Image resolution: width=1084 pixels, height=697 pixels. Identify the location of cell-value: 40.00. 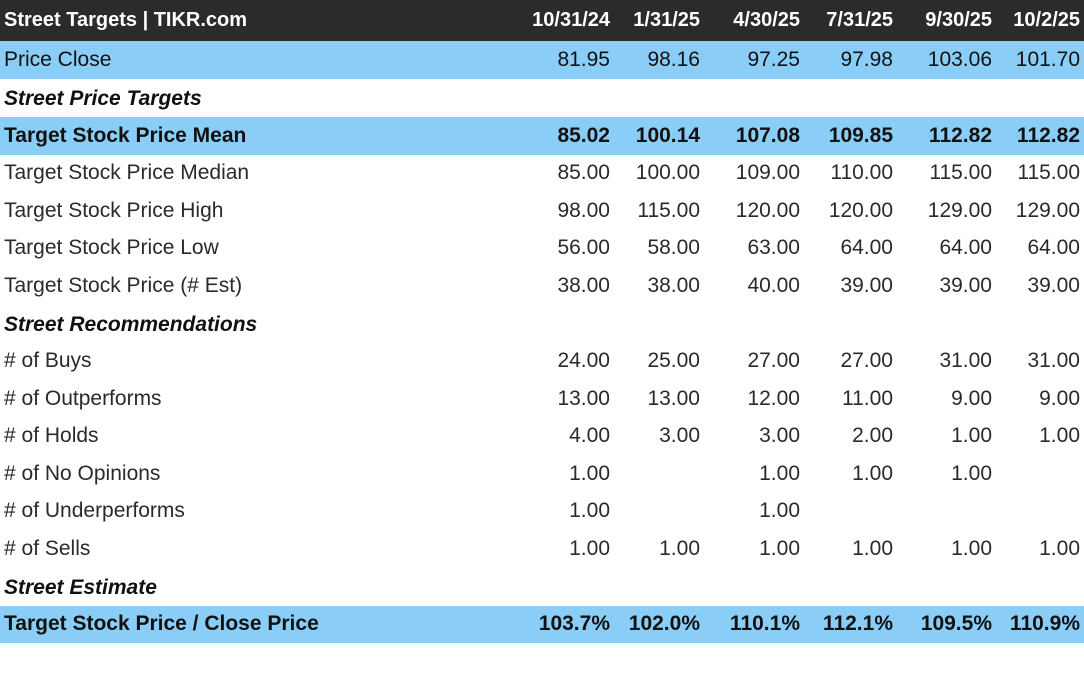
(773, 285).